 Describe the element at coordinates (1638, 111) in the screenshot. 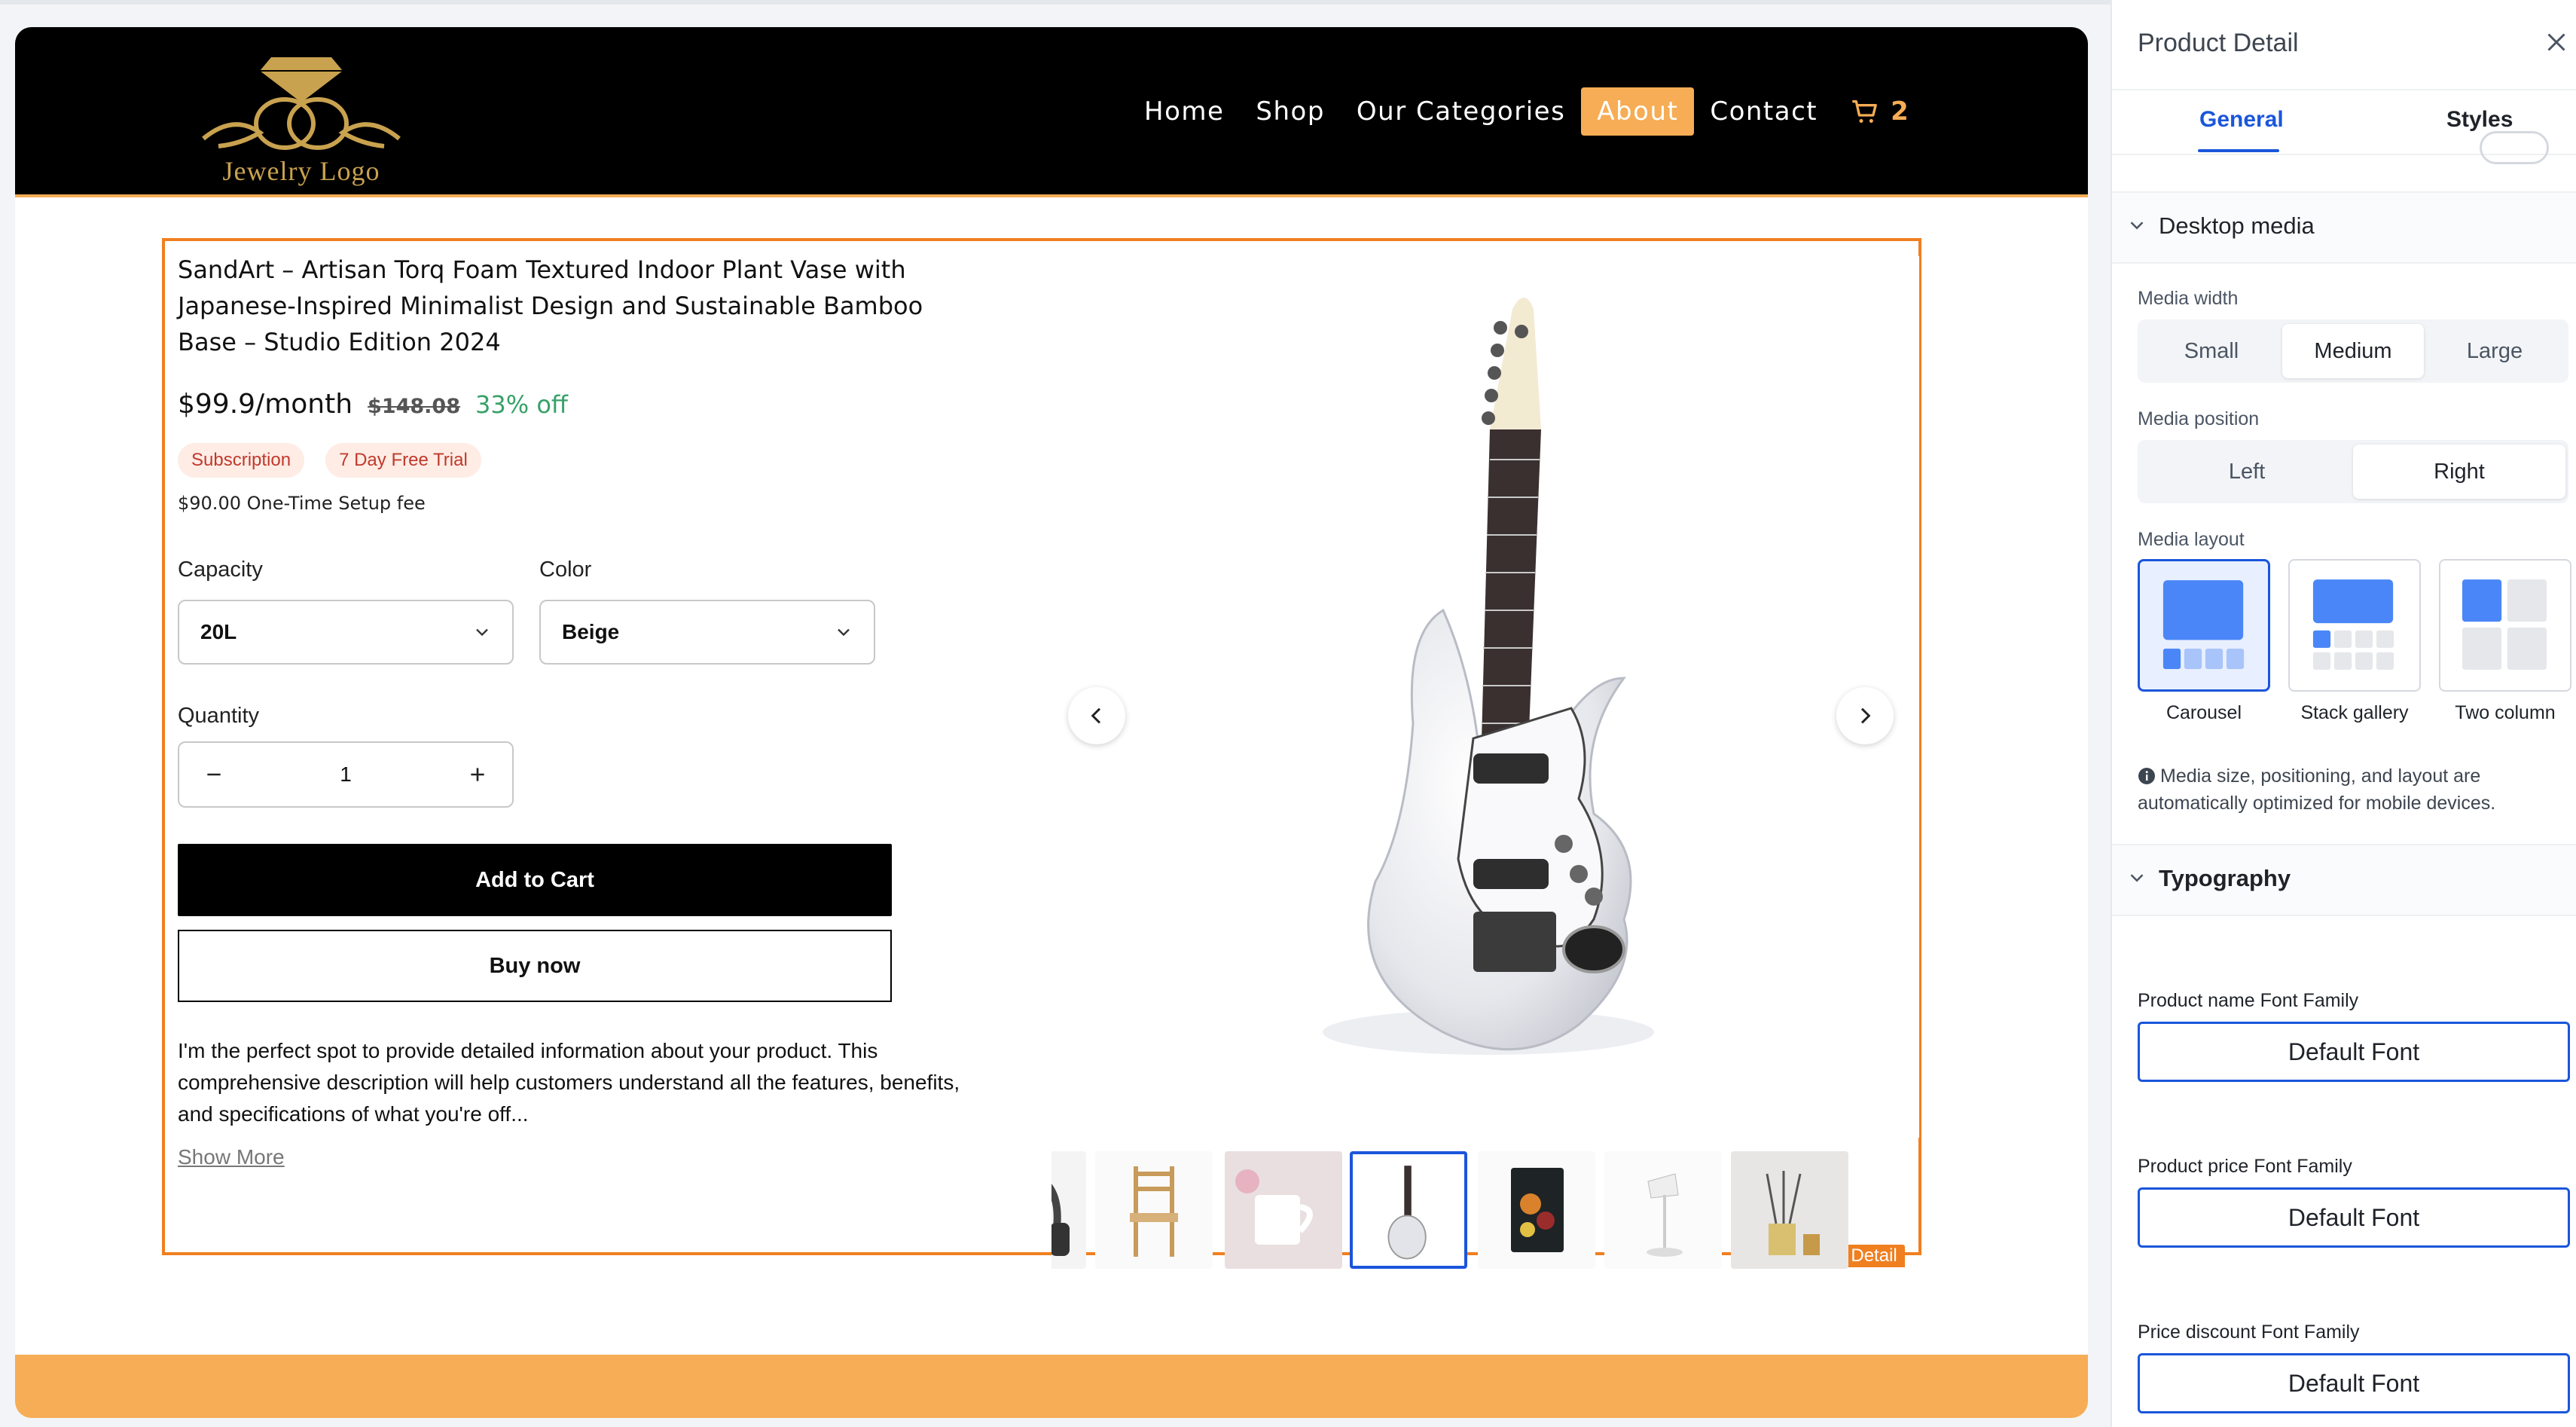

I see `nav-about: About` at that location.